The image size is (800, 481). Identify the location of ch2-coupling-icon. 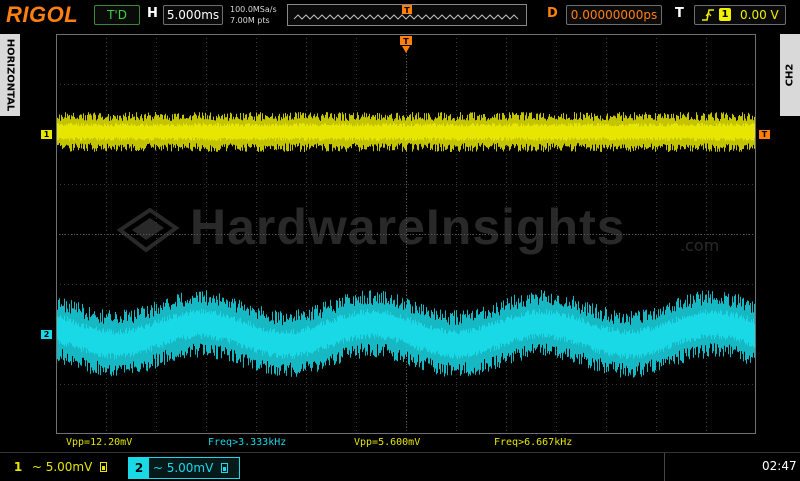
(225, 468).